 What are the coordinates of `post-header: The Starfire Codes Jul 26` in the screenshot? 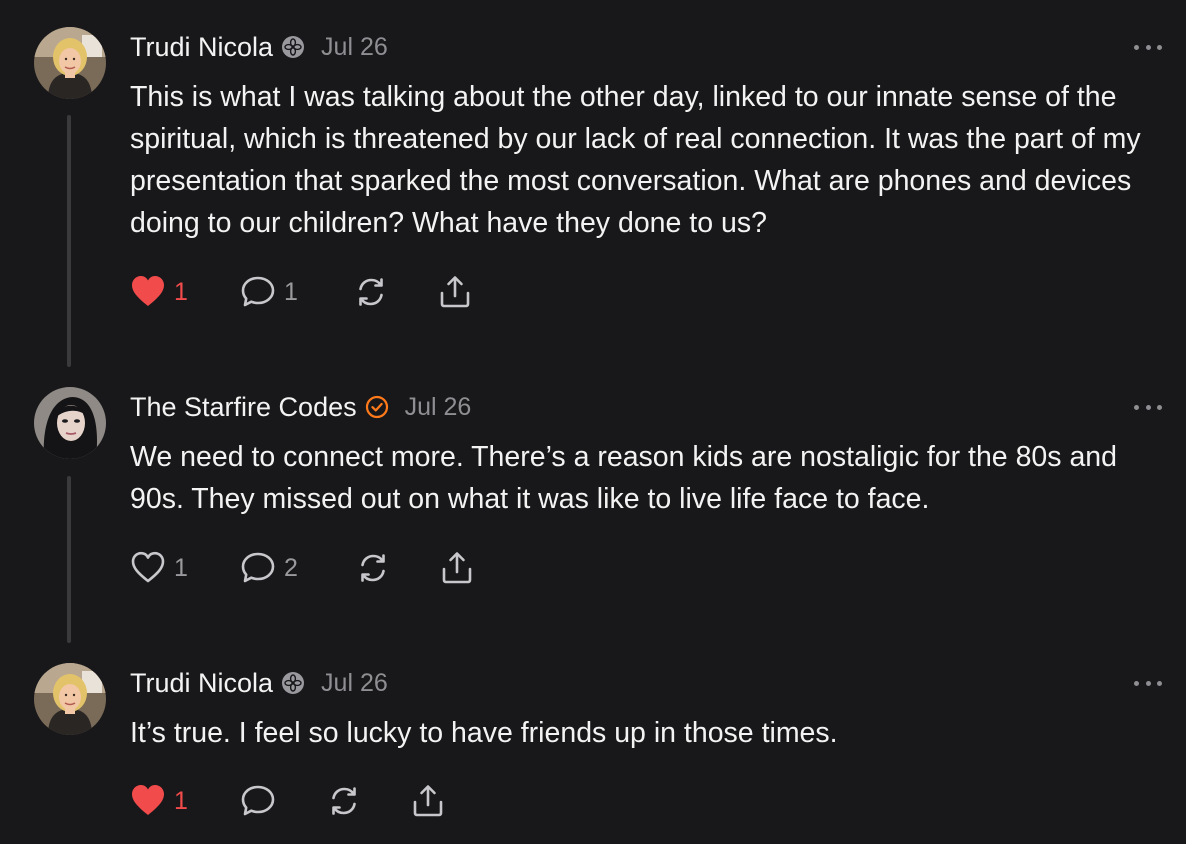 It's located at (300, 407).